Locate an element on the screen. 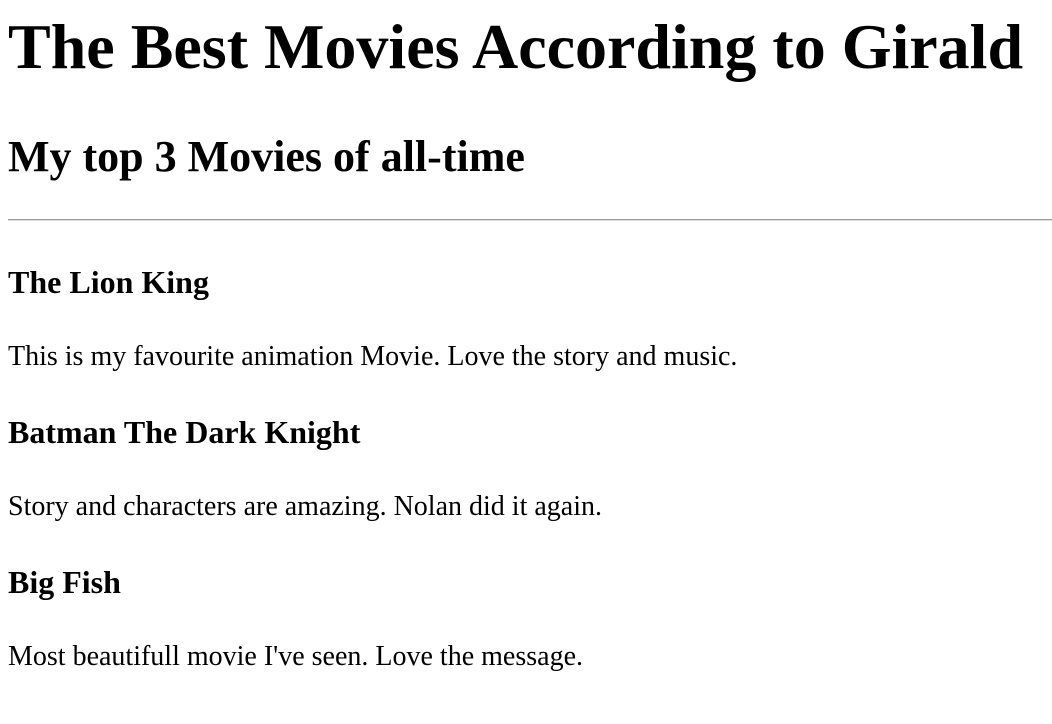 The height and width of the screenshot is (724, 1052). movie-title: The Lion King is located at coordinates (108, 282).